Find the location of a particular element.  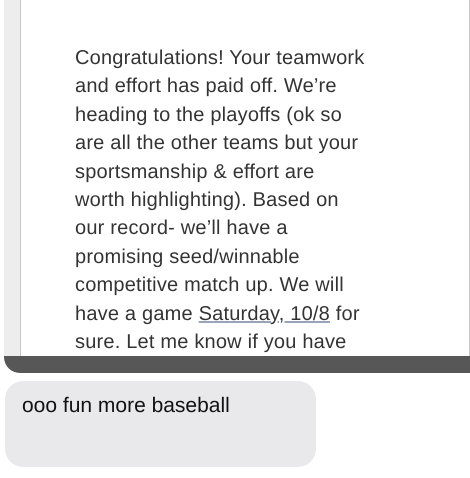

message-text: ooo fun more baseball is located at coordinates (126, 405).